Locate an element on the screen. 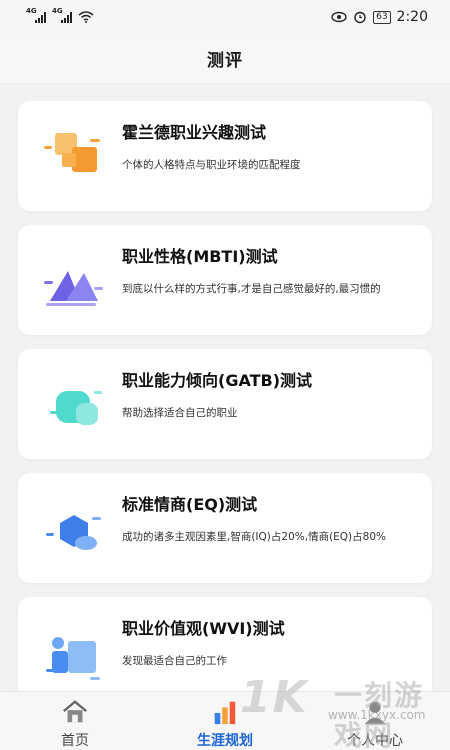  nav-item-career-planning: 生涯规划 is located at coordinates (225, 721).